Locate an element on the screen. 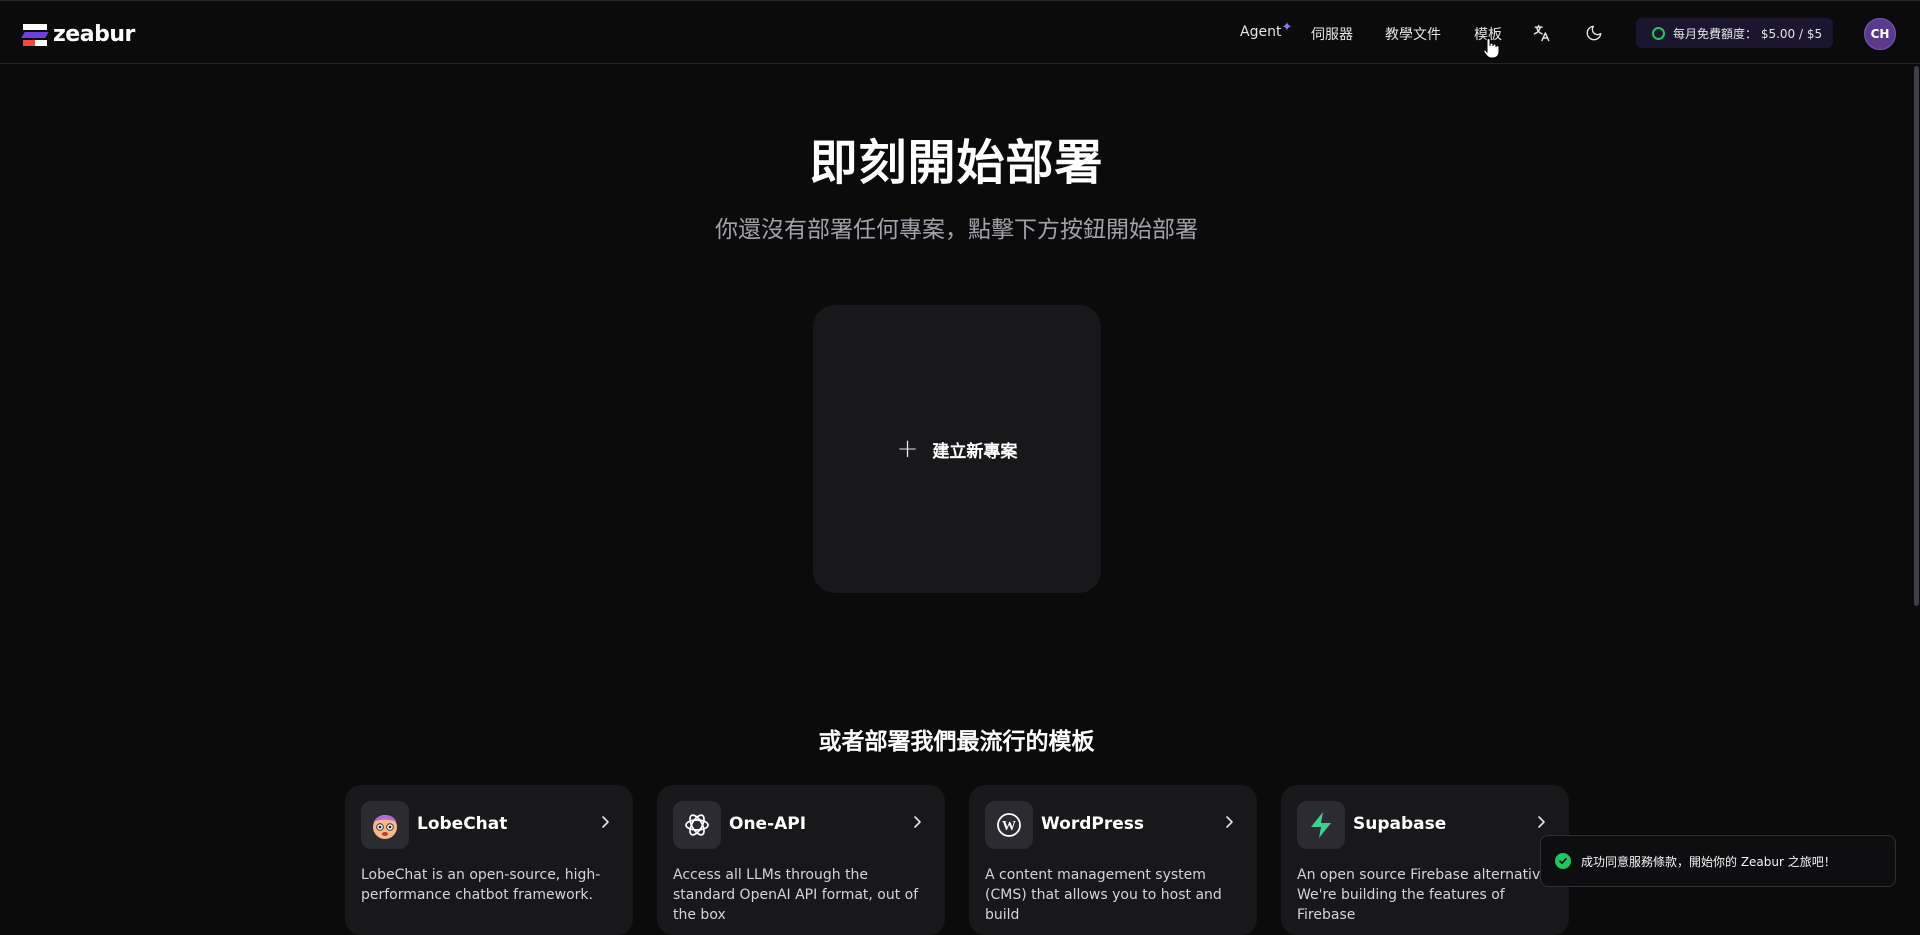 Image resolution: width=1920 pixels, height=935 pixels. sparkle-icon: ✦ is located at coordinates (1287, 27).